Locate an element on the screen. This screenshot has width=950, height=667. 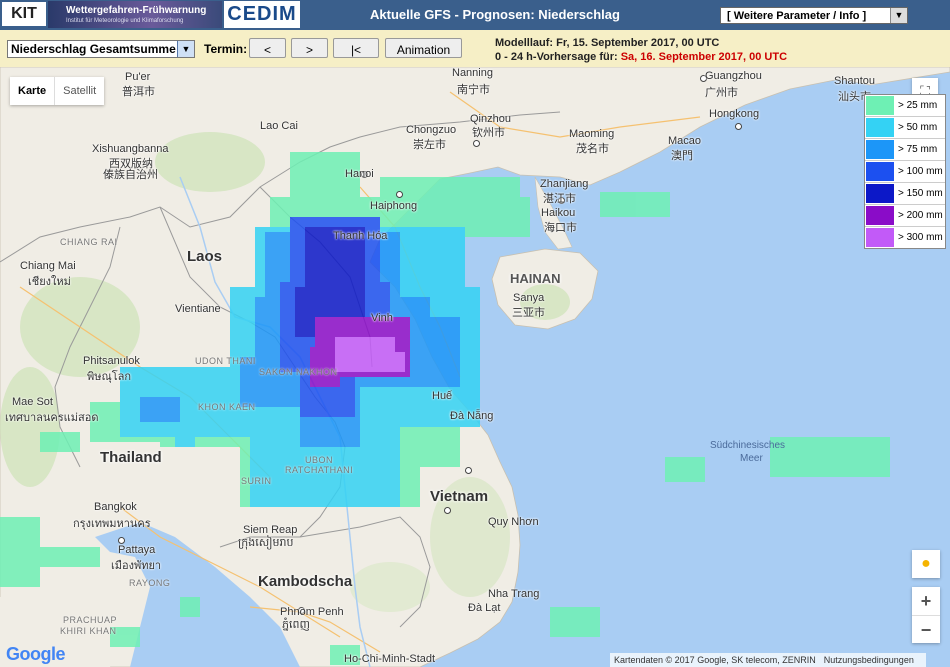
terms-link: Nutzungsbedingungen is located at coordinates (869, 660).